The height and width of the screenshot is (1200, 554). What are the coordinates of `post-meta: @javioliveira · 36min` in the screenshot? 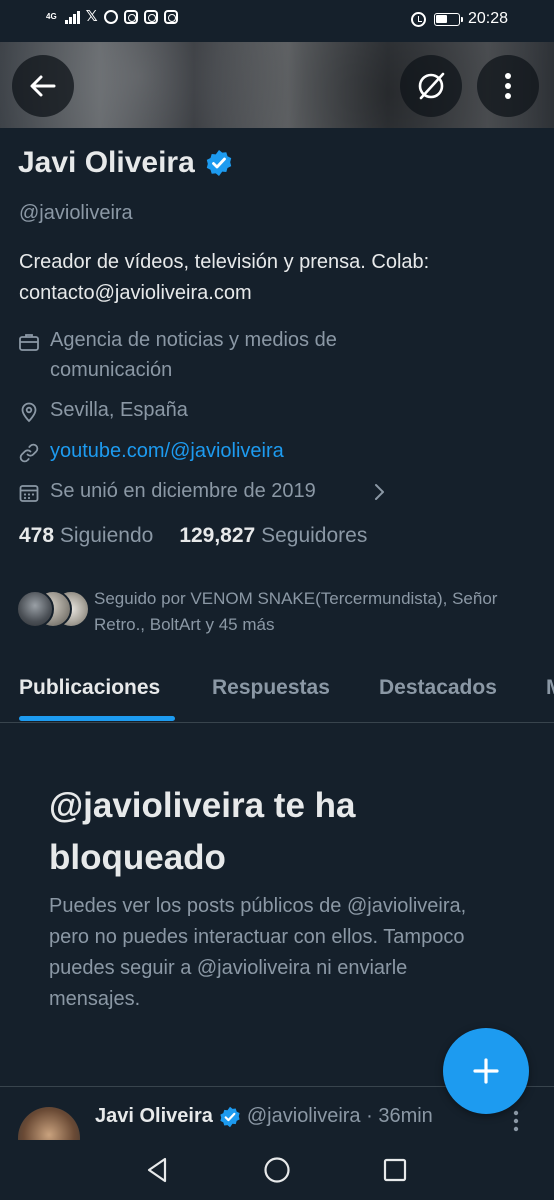 It's located at (339, 1116).